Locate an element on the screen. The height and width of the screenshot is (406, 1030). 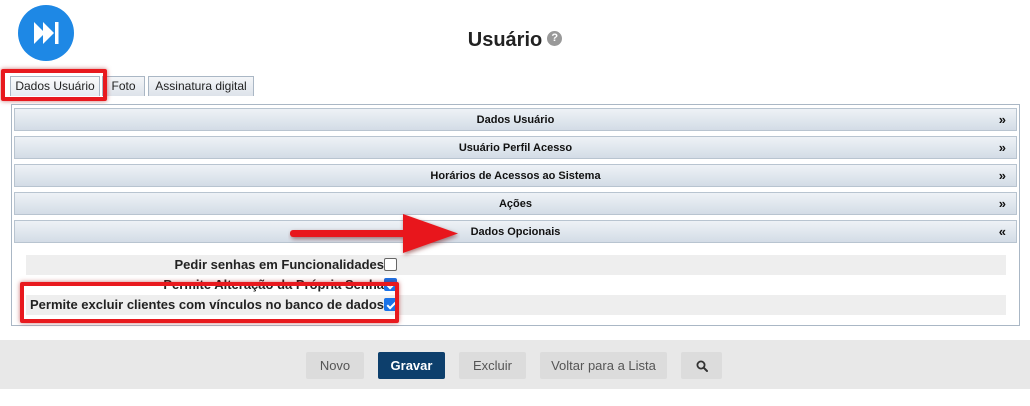
option-label: Permite Alteração da Própria Senha is located at coordinates (273, 284).